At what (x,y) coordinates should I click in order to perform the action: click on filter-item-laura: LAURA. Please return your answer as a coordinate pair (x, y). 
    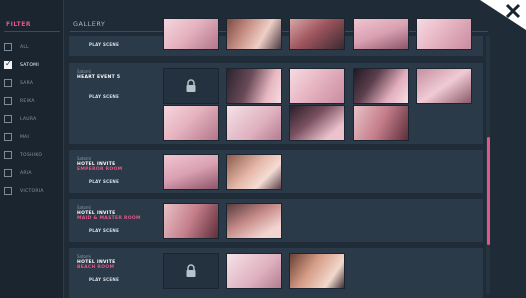
    Looking at the image, I should click on (20, 119).